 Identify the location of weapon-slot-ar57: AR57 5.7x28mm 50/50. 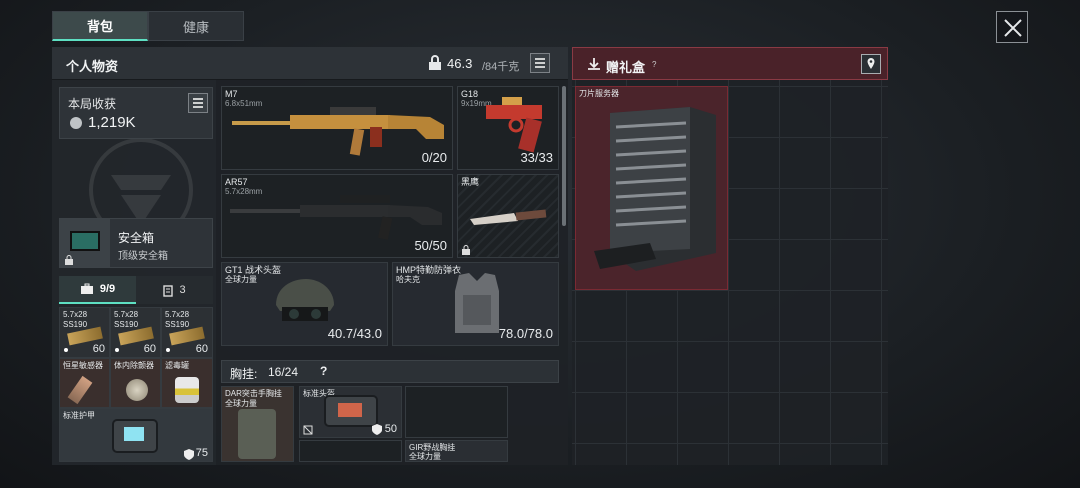
(337, 216).